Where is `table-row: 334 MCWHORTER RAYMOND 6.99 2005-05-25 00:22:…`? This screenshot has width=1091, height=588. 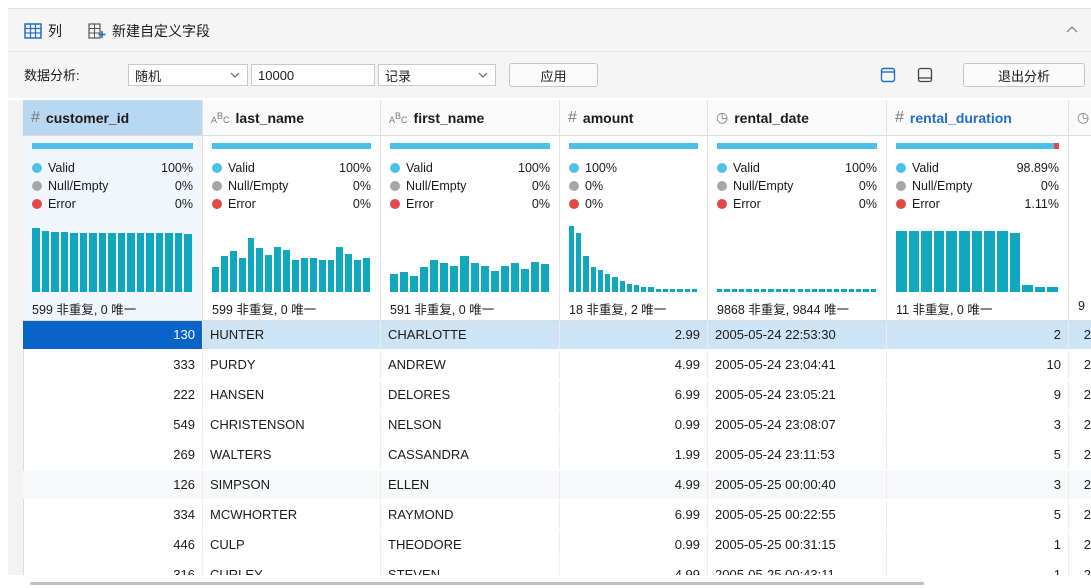 table-row: 334 MCWHORTER RAYMOND 6.99 2005-05-25 00:22:… is located at coordinates (557, 515).